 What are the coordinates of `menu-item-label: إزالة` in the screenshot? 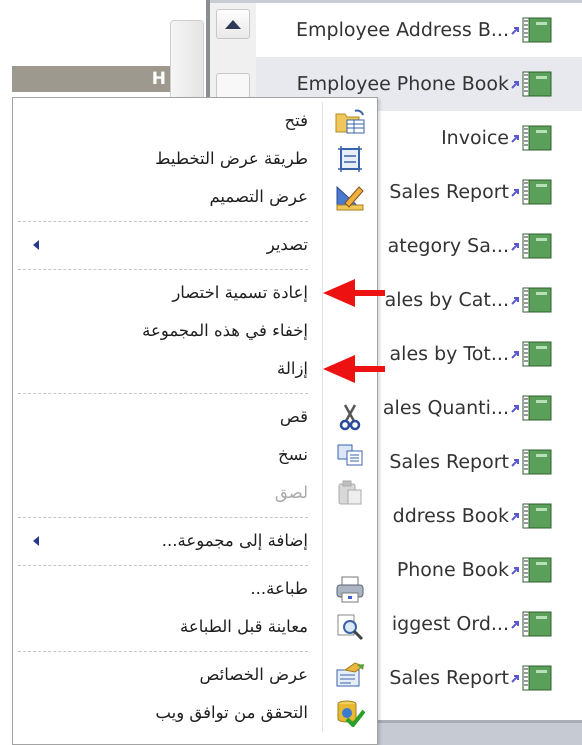 It's located at (292, 369).